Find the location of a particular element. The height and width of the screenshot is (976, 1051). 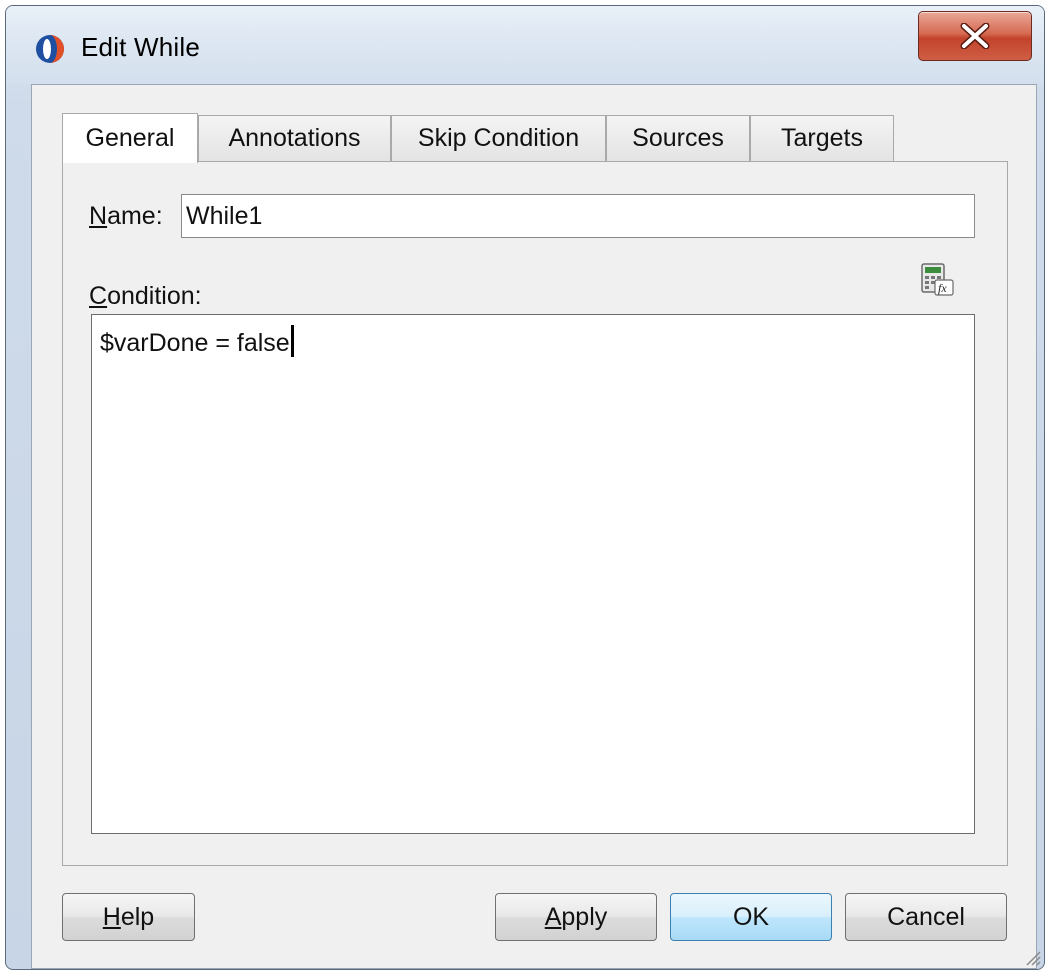

svg-text: fx is located at coordinates (942, 288).